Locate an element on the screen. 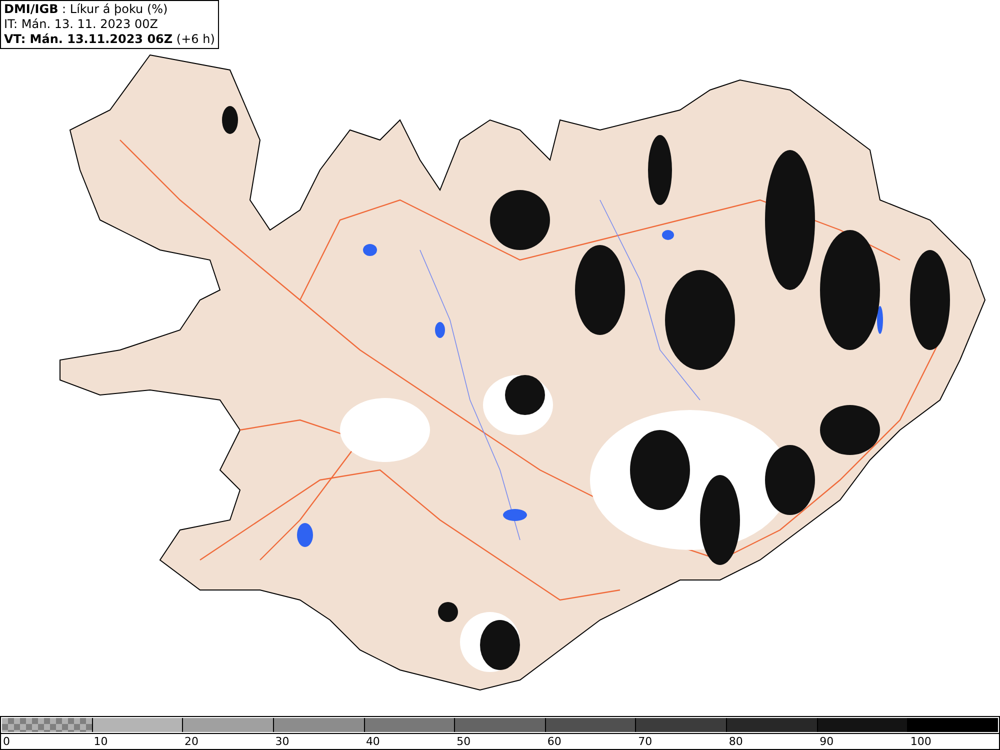  legend-label: 40 is located at coordinates (373, 741).